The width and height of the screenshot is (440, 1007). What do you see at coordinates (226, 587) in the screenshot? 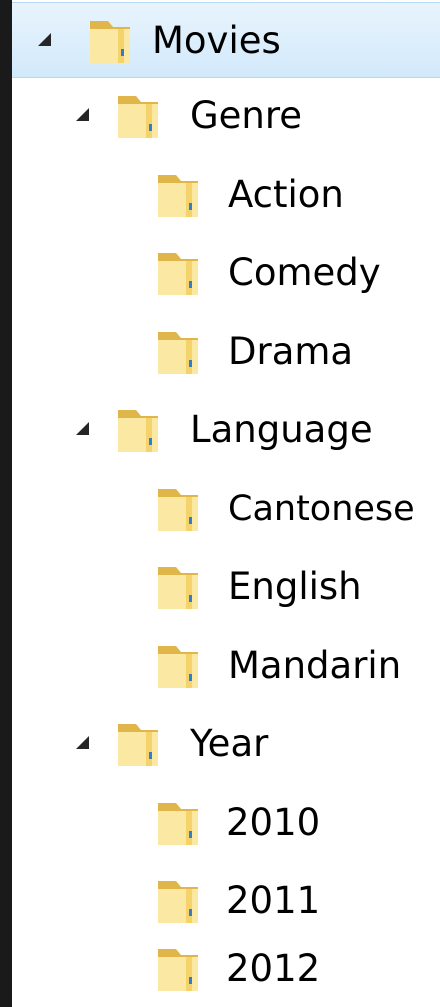
I see `tree-item-english: English` at bounding box center [226, 587].